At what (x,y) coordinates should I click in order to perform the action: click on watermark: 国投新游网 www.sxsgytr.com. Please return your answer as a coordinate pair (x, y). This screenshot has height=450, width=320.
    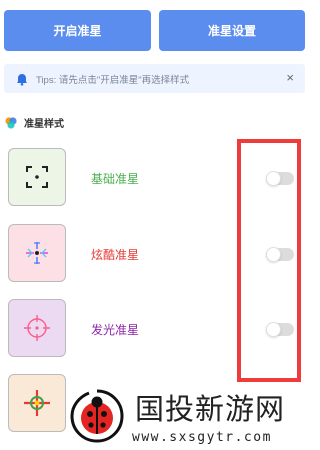
    Looking at the image, I should click on (187, 416).